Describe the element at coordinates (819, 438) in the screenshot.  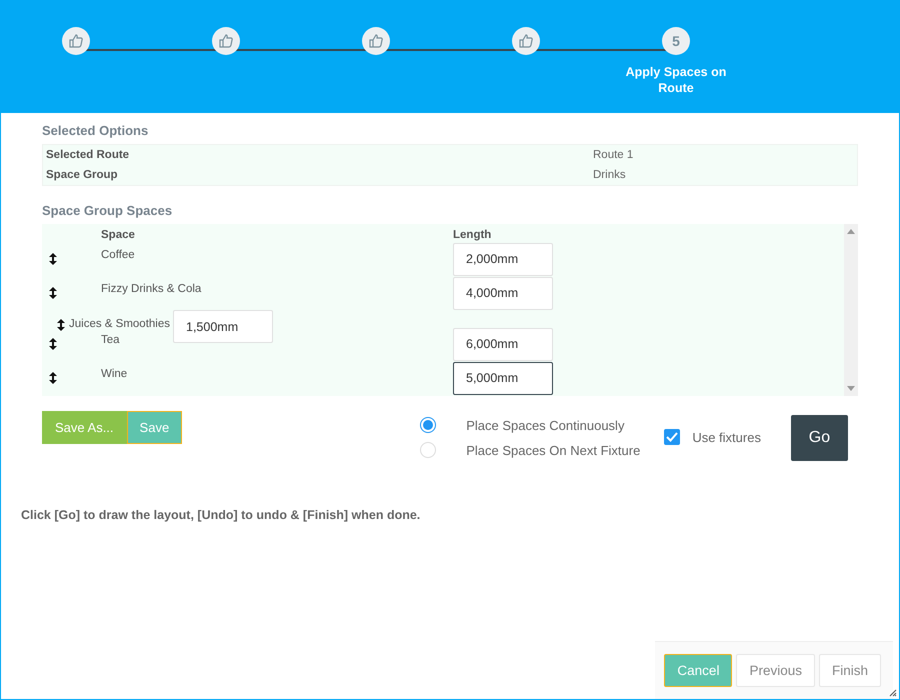
I see `go-button: Go` at that location.